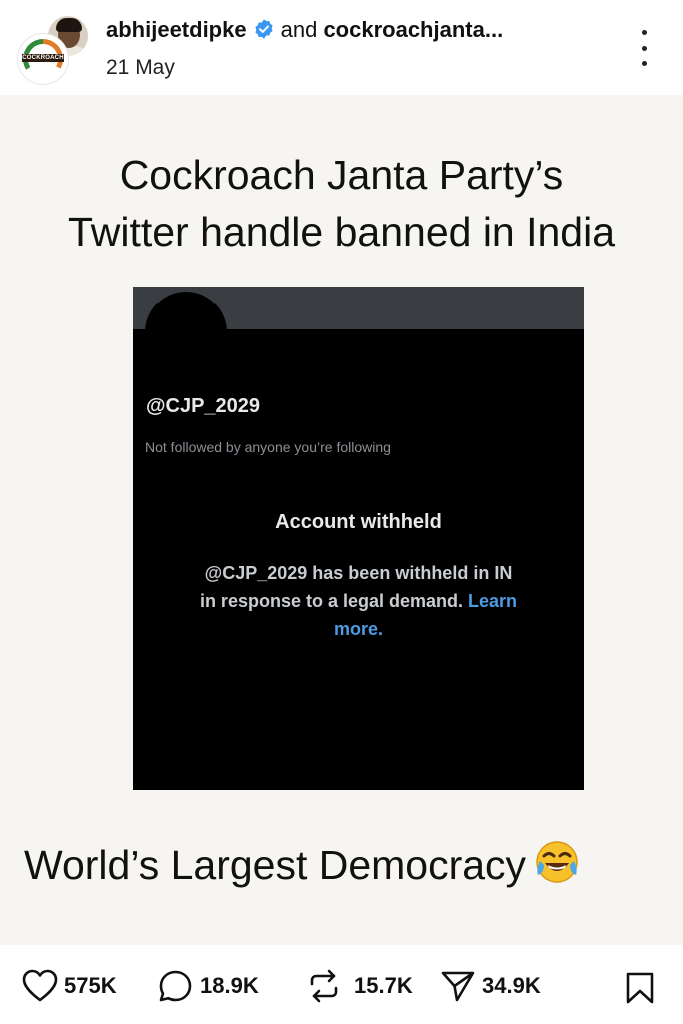 The image size is (683, 1024). What do you see at coordinates (275, 865) in the screenshot?
I see `caption-text: World’s Largest Democracy` at bounding box center [275, 865].